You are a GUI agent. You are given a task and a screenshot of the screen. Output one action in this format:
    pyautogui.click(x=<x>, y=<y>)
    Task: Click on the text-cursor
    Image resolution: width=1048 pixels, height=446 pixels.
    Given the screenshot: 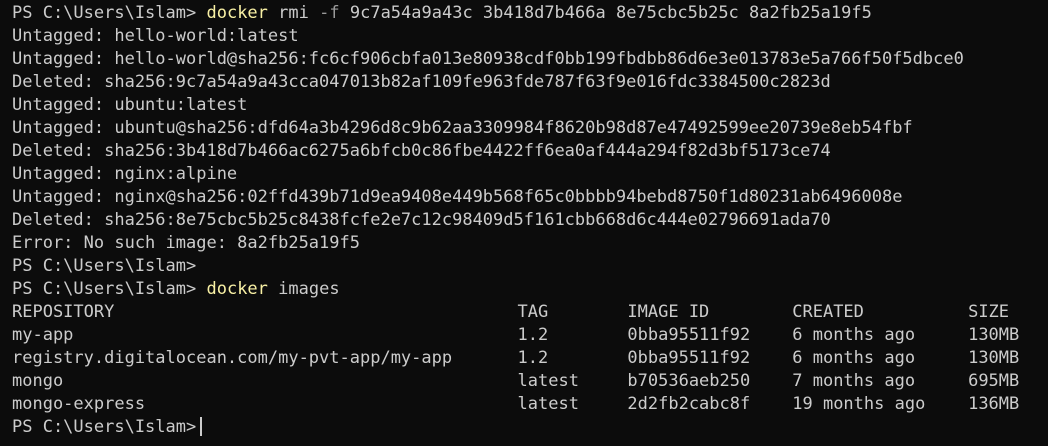 What is the action you would take?
    pyautogui.click(x=201, y=426)
    